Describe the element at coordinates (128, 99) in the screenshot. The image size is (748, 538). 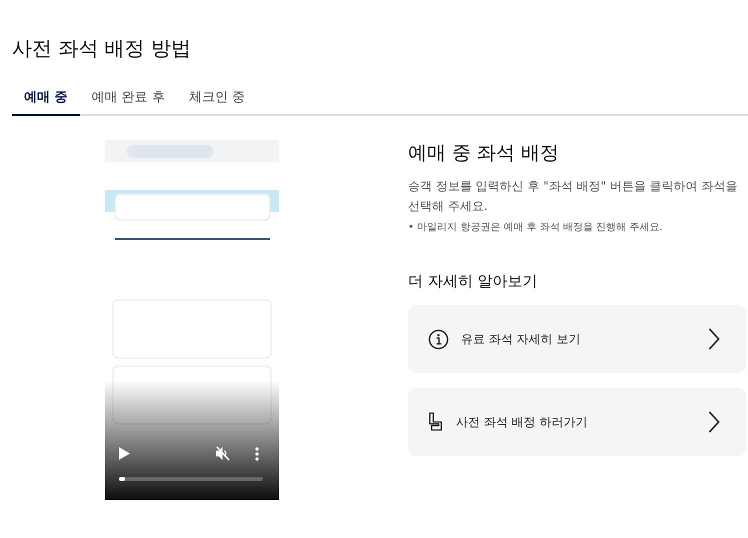
I see `tab: 예매 완료 후` at that location.